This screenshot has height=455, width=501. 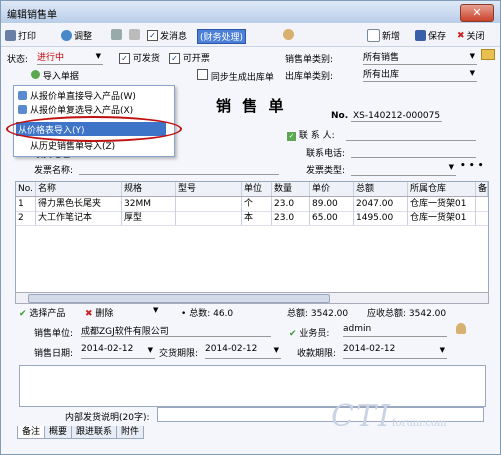 What do you see at coordinates (383, 35) in the screenshot?
I see `new-button: 新增` at bounding box center [383, 35].